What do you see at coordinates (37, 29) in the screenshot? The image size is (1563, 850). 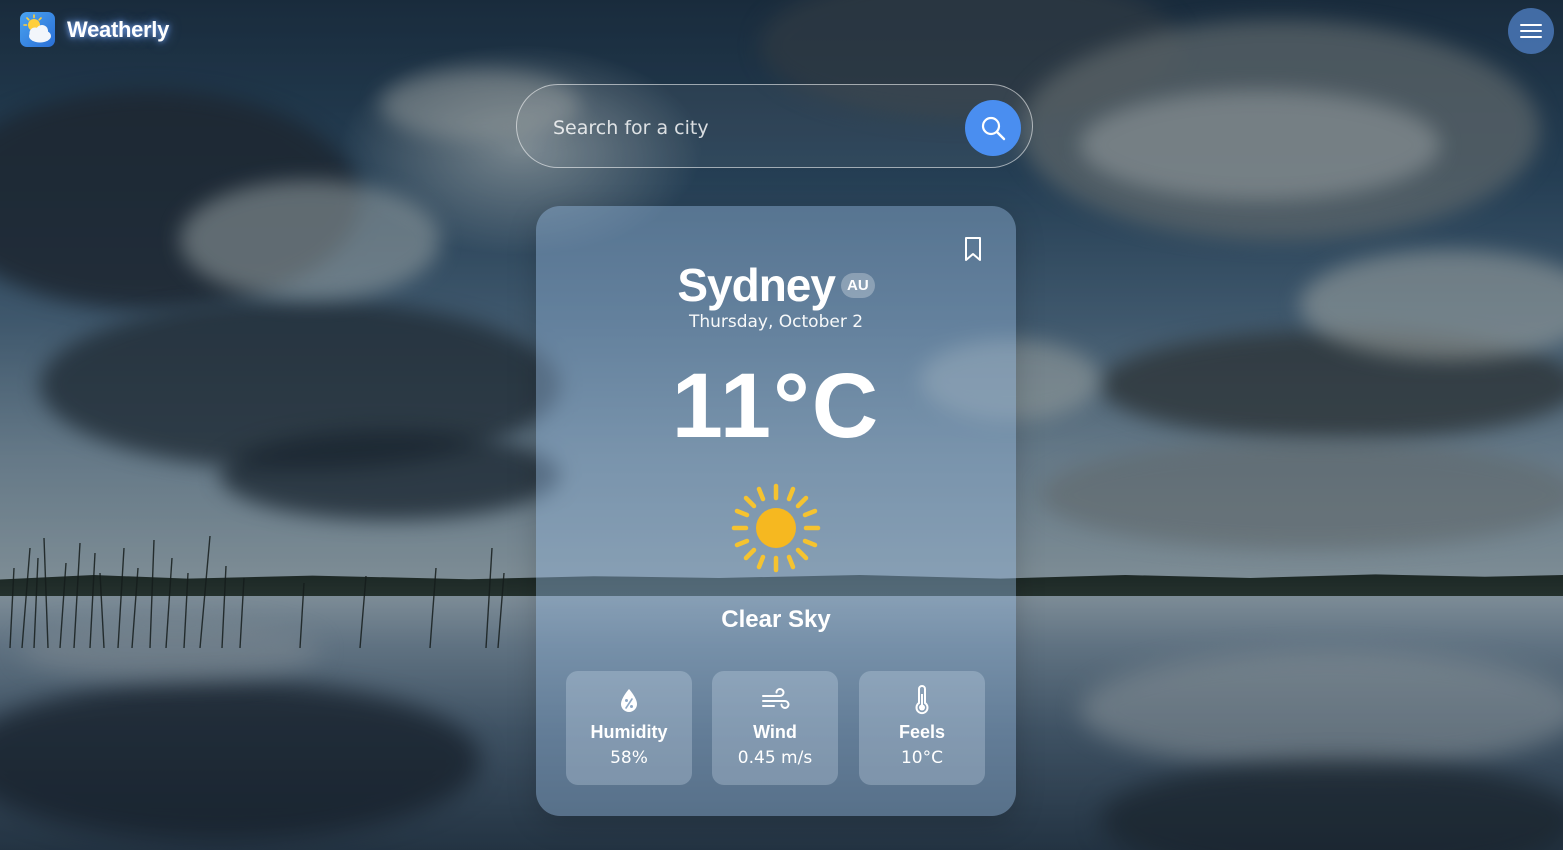 I see `weather-logo-icon` at bounding box center [37, 29].